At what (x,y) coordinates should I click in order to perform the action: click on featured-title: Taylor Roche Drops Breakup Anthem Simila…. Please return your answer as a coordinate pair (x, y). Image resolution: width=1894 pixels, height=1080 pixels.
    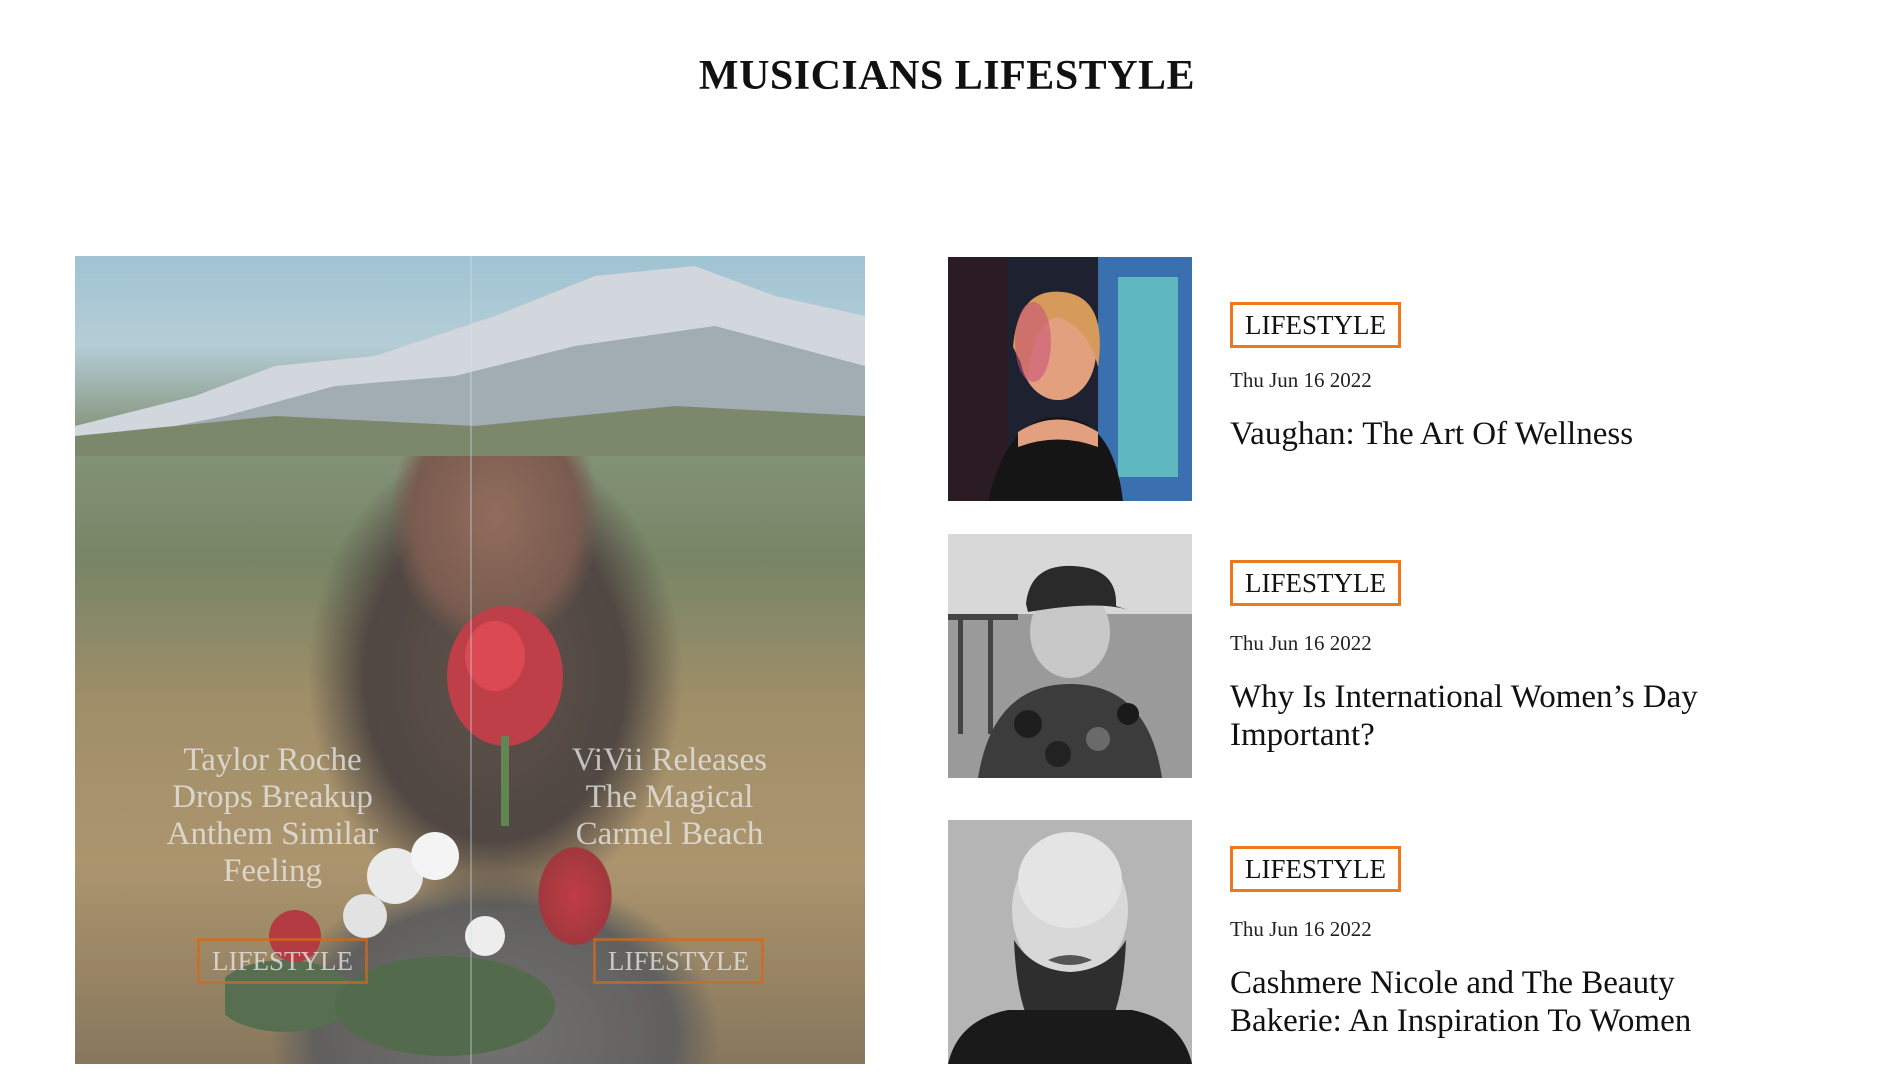
    Looking at the image, I should click on (272, 816).